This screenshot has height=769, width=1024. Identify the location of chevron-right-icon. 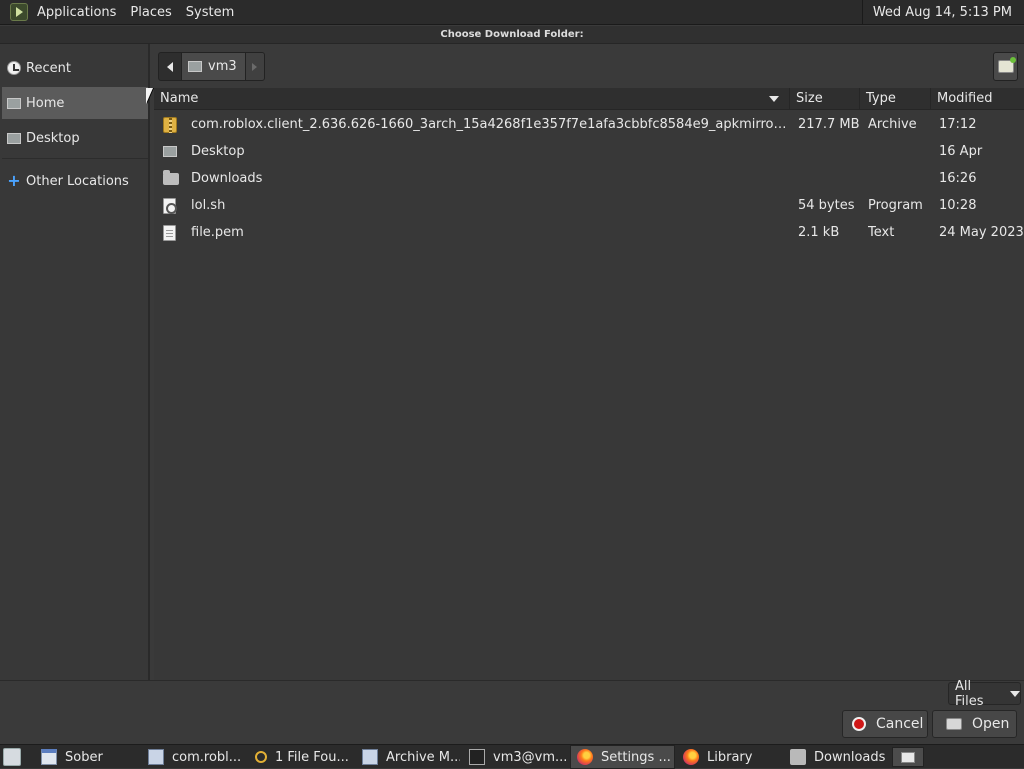
(255, 66).